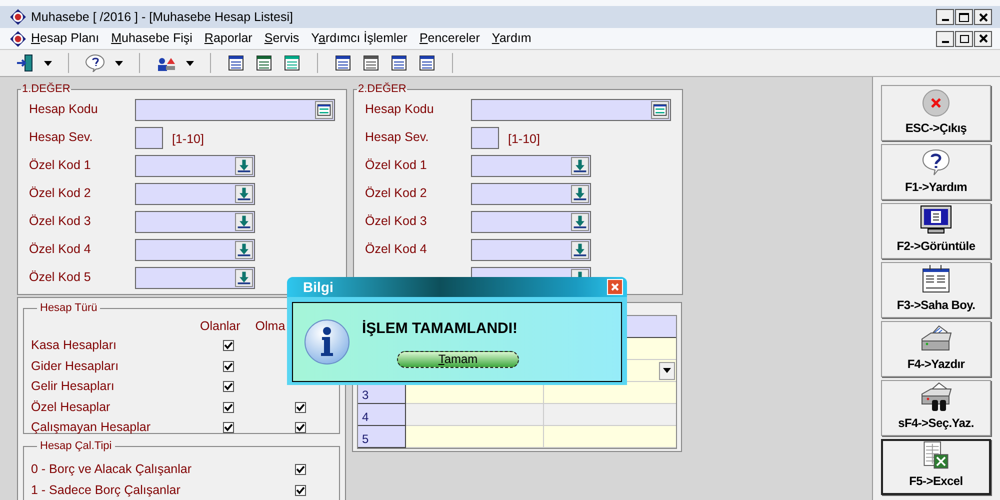 This screenshot has height=500, width=1000. I want to click on range-hint: [1-10], so click(188, 139).